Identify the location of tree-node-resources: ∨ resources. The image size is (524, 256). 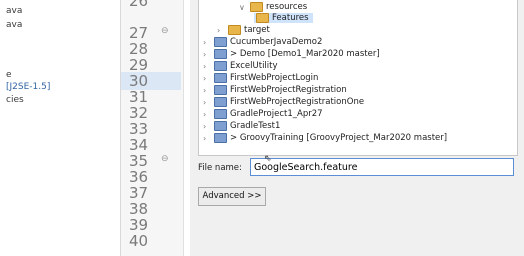
(273, 7).